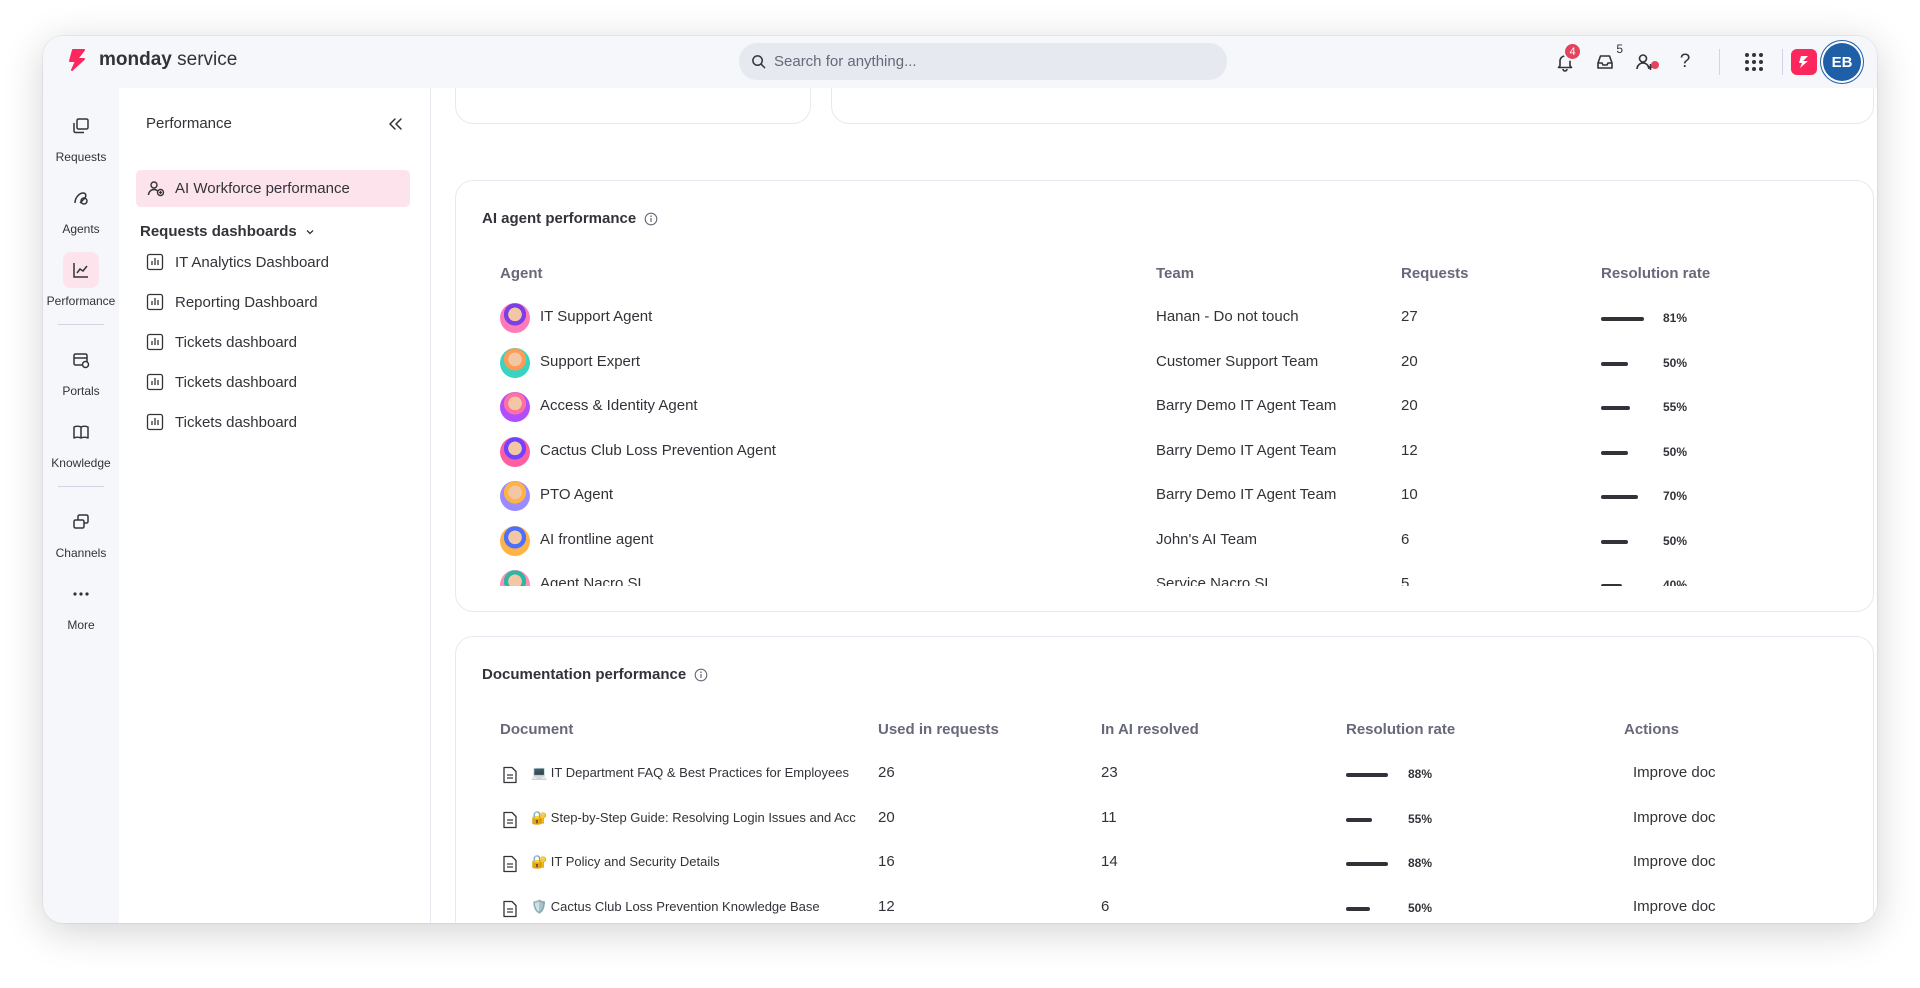  I want to click on agent-name: Access & Identity Agent, so click(619, 405).